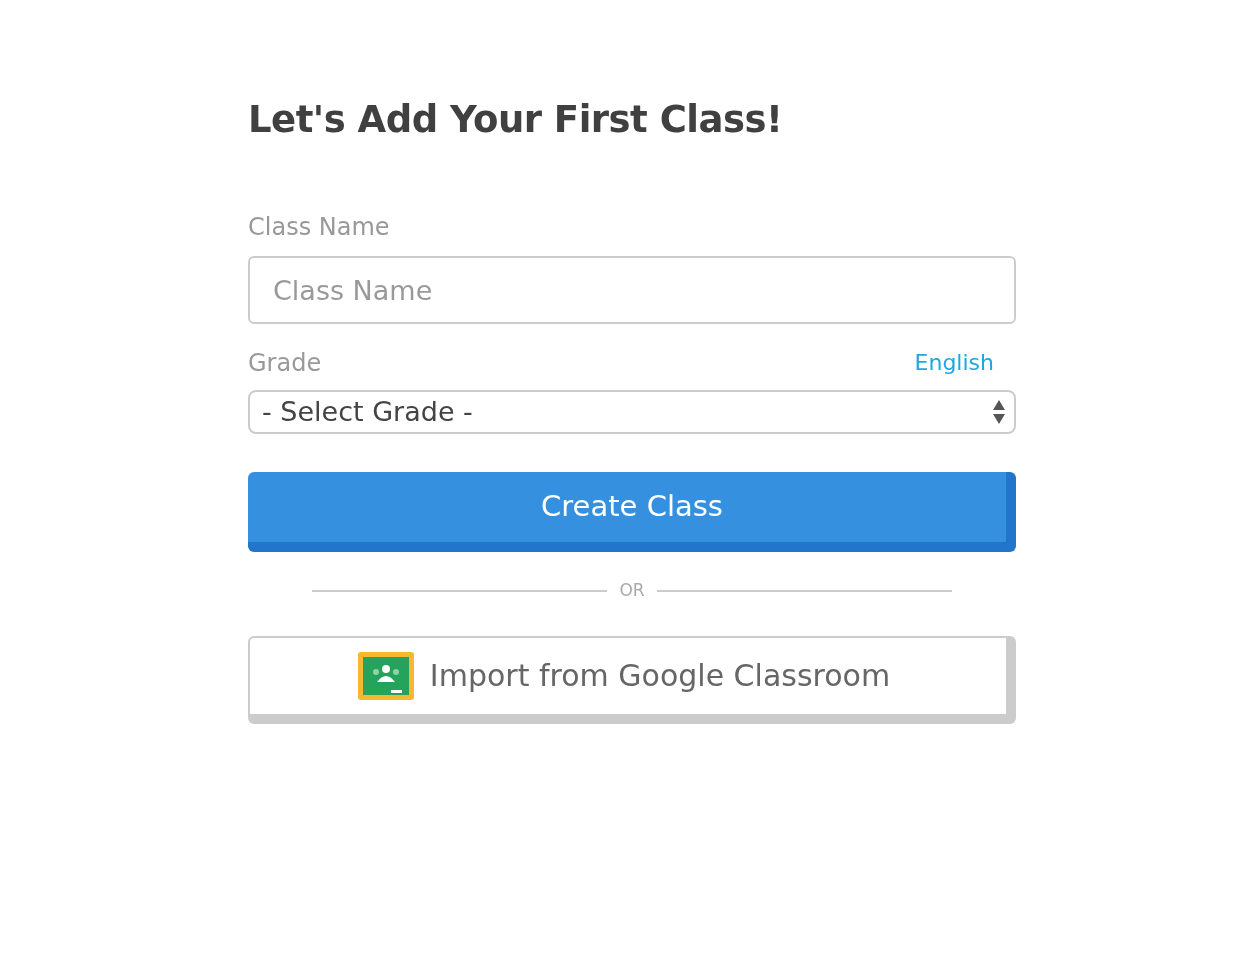 The width and height of the screenshot is (1250, 956). Describe the element at coordinates (632, 412) in the screenshot. I see `grade-select: - Select Grade -` at that location.